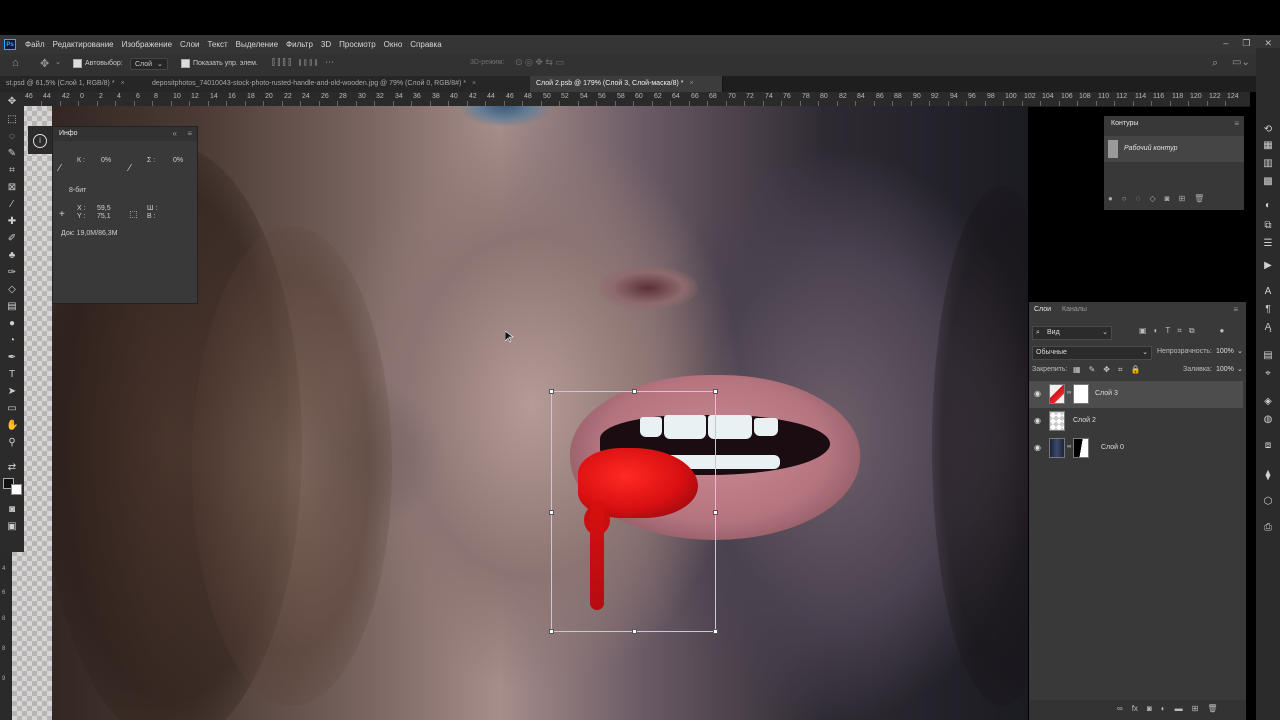 The image size is (1280, 720). I want to click on move-tool-icon: ✥, so click(44, 63).